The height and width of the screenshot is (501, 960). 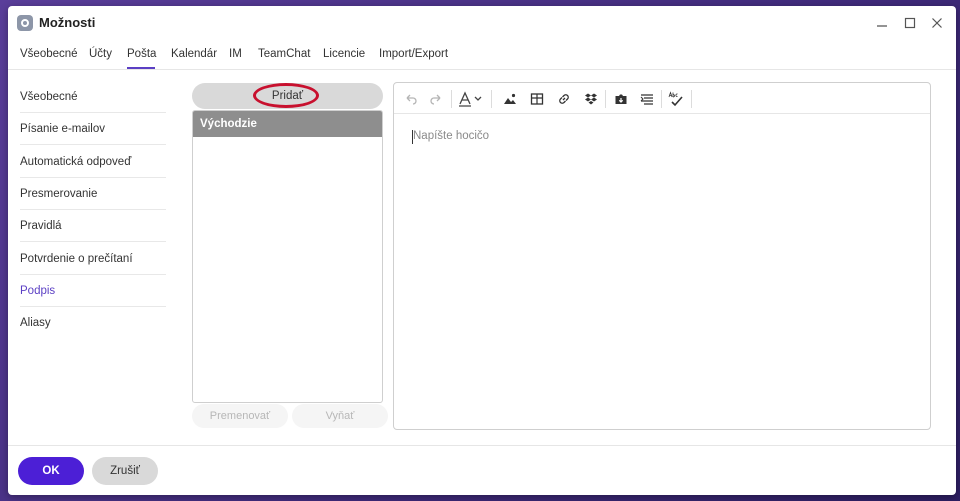 I want to click on dialog-footer: OK Zrušiť, so click(x=482, y=470).